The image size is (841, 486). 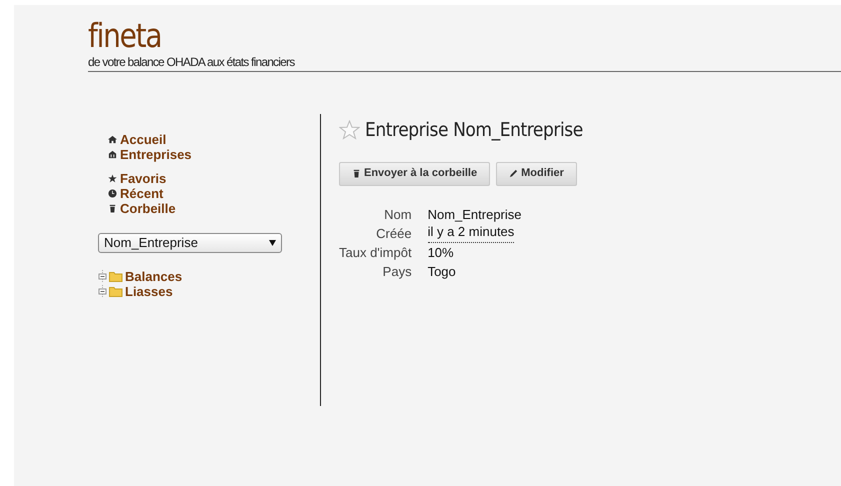 What do you see at coordinates (136, 193) in the screenshot?
I see `nav-link: Récent` at bounding box center [136, 193].